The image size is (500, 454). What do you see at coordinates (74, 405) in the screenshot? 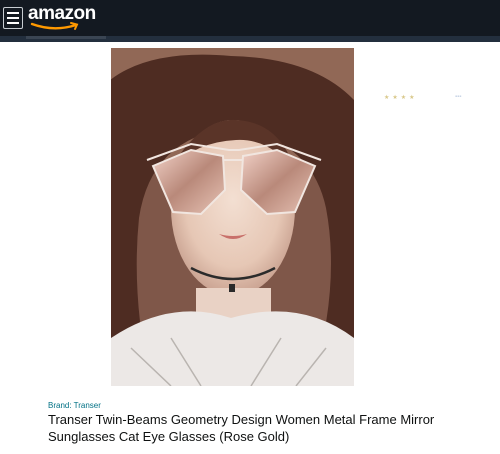
I see `brand-link: Brand: Transer` at bounding box center [74, 405].